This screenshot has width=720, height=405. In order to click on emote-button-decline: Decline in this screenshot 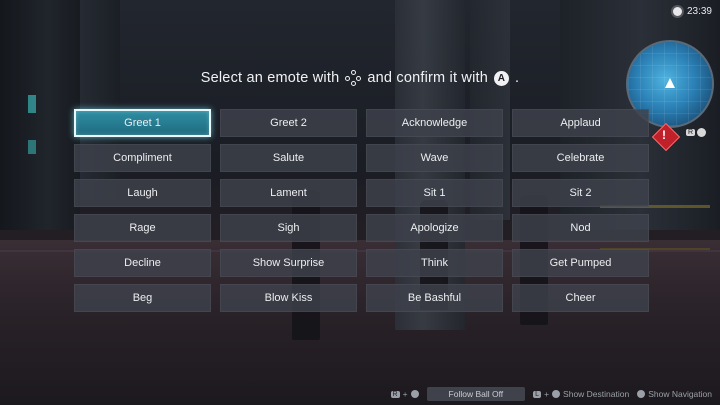, I will do `click(142, 263)`.